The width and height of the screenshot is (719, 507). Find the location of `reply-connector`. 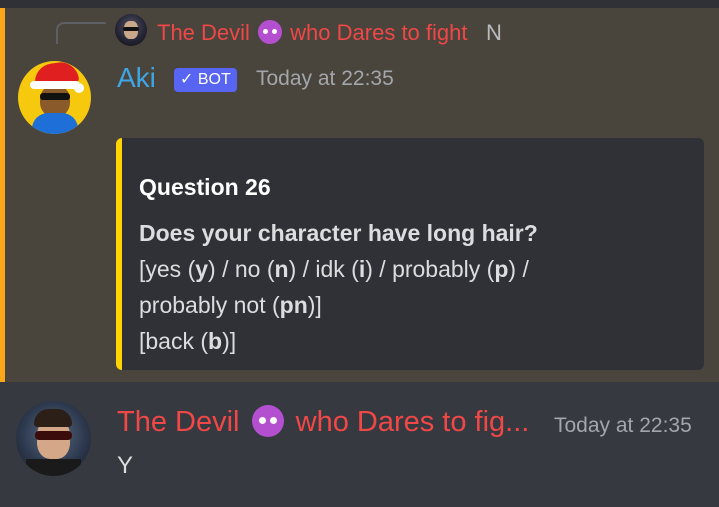

reply-connector is located at coordinates (81, 33).